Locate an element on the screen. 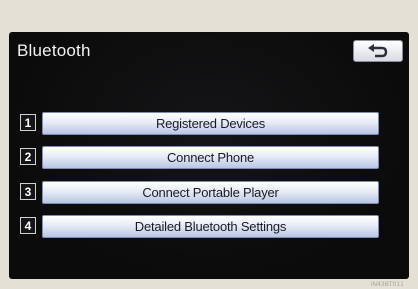 The image size is (418, 289). menu-number-badge: 4 is located at coordinates (28, 225).